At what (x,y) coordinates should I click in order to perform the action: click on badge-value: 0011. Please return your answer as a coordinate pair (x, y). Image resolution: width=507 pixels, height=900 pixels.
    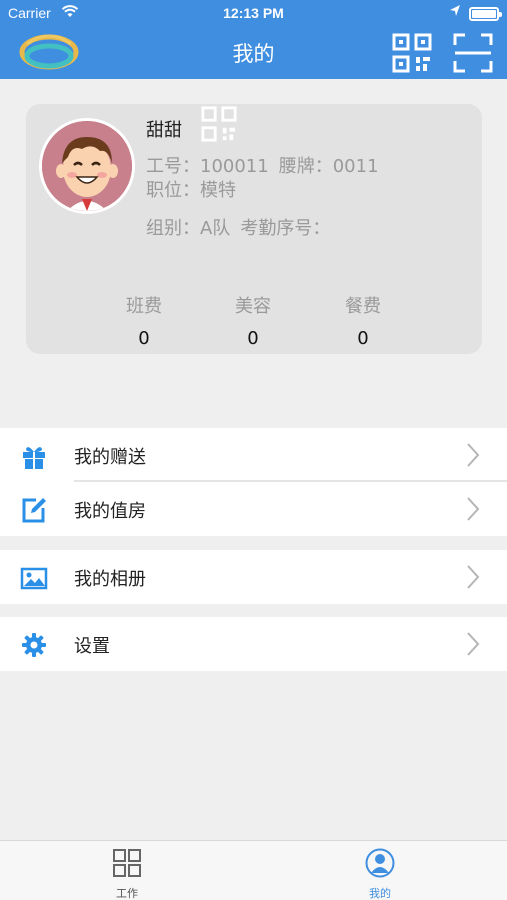
    Looking at the image, I should click on (355, 166).